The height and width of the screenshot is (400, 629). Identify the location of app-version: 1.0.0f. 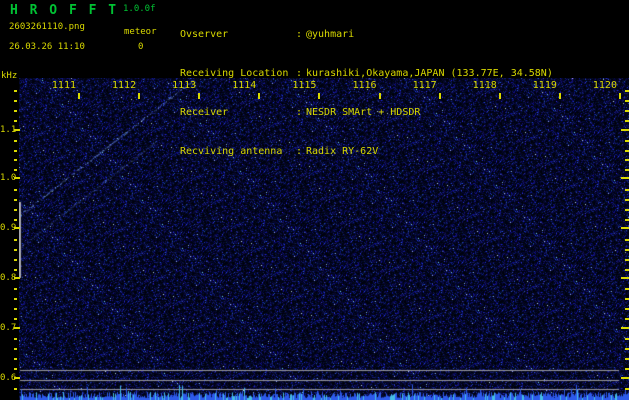
(139, 9).